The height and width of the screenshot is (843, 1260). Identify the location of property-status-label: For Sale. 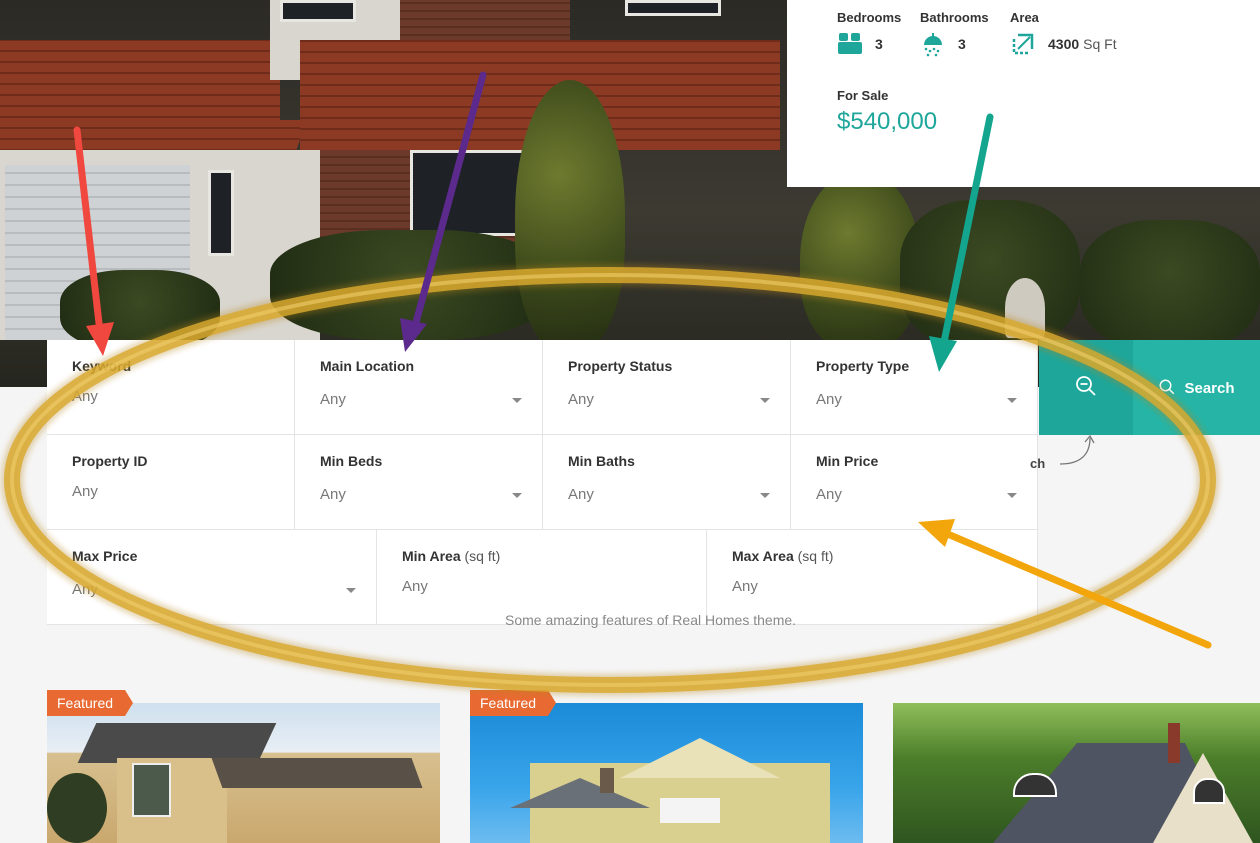
(863, 95).